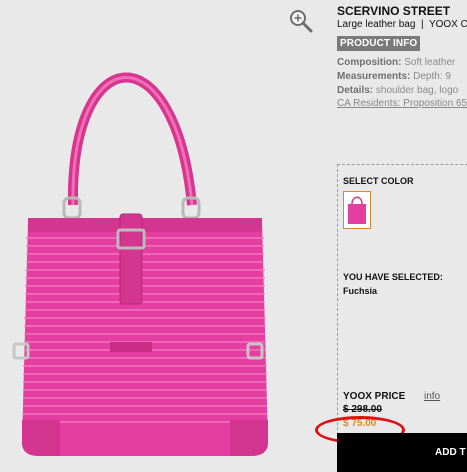 The width and height of the screenshot is (467, 472). Describe the element at coordinates (374, 396) in the screenshot. I see `price-label: YOOX PRICE` at that location.